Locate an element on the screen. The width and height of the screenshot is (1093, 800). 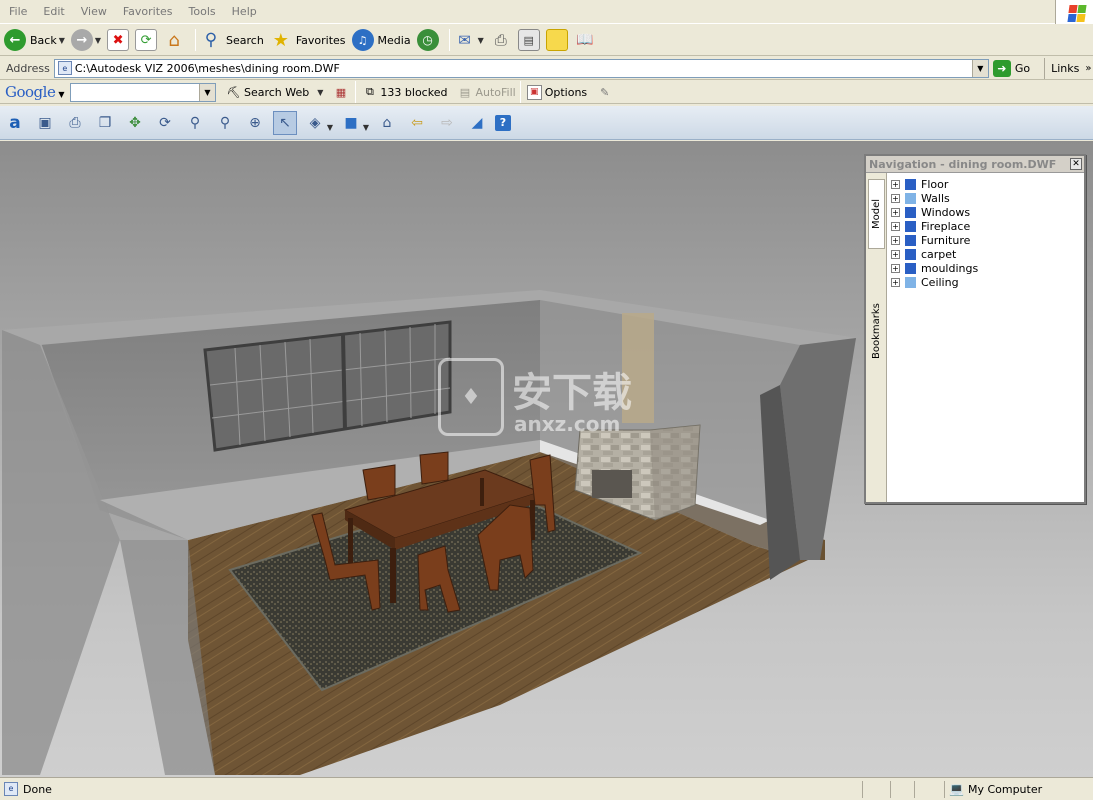
tree-item-mouldings: + mouldings is located at coordinates (934, 268).